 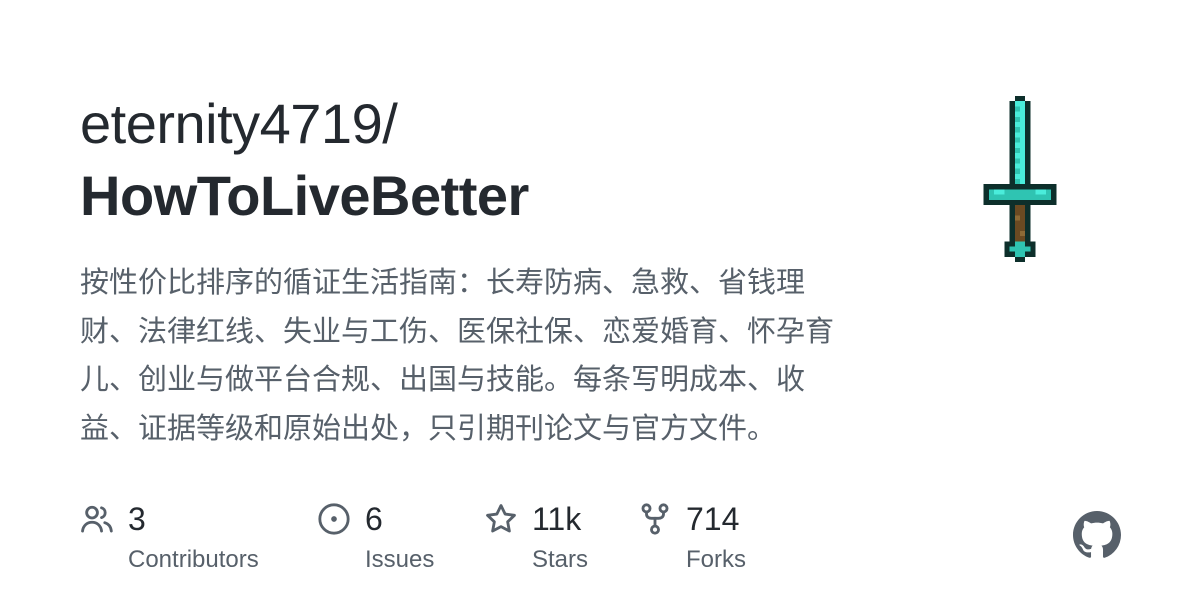 What do you see at coordinates (713, 519) in the screenshot?
I see `forks-count: 714` at bounding box center [713, 519].